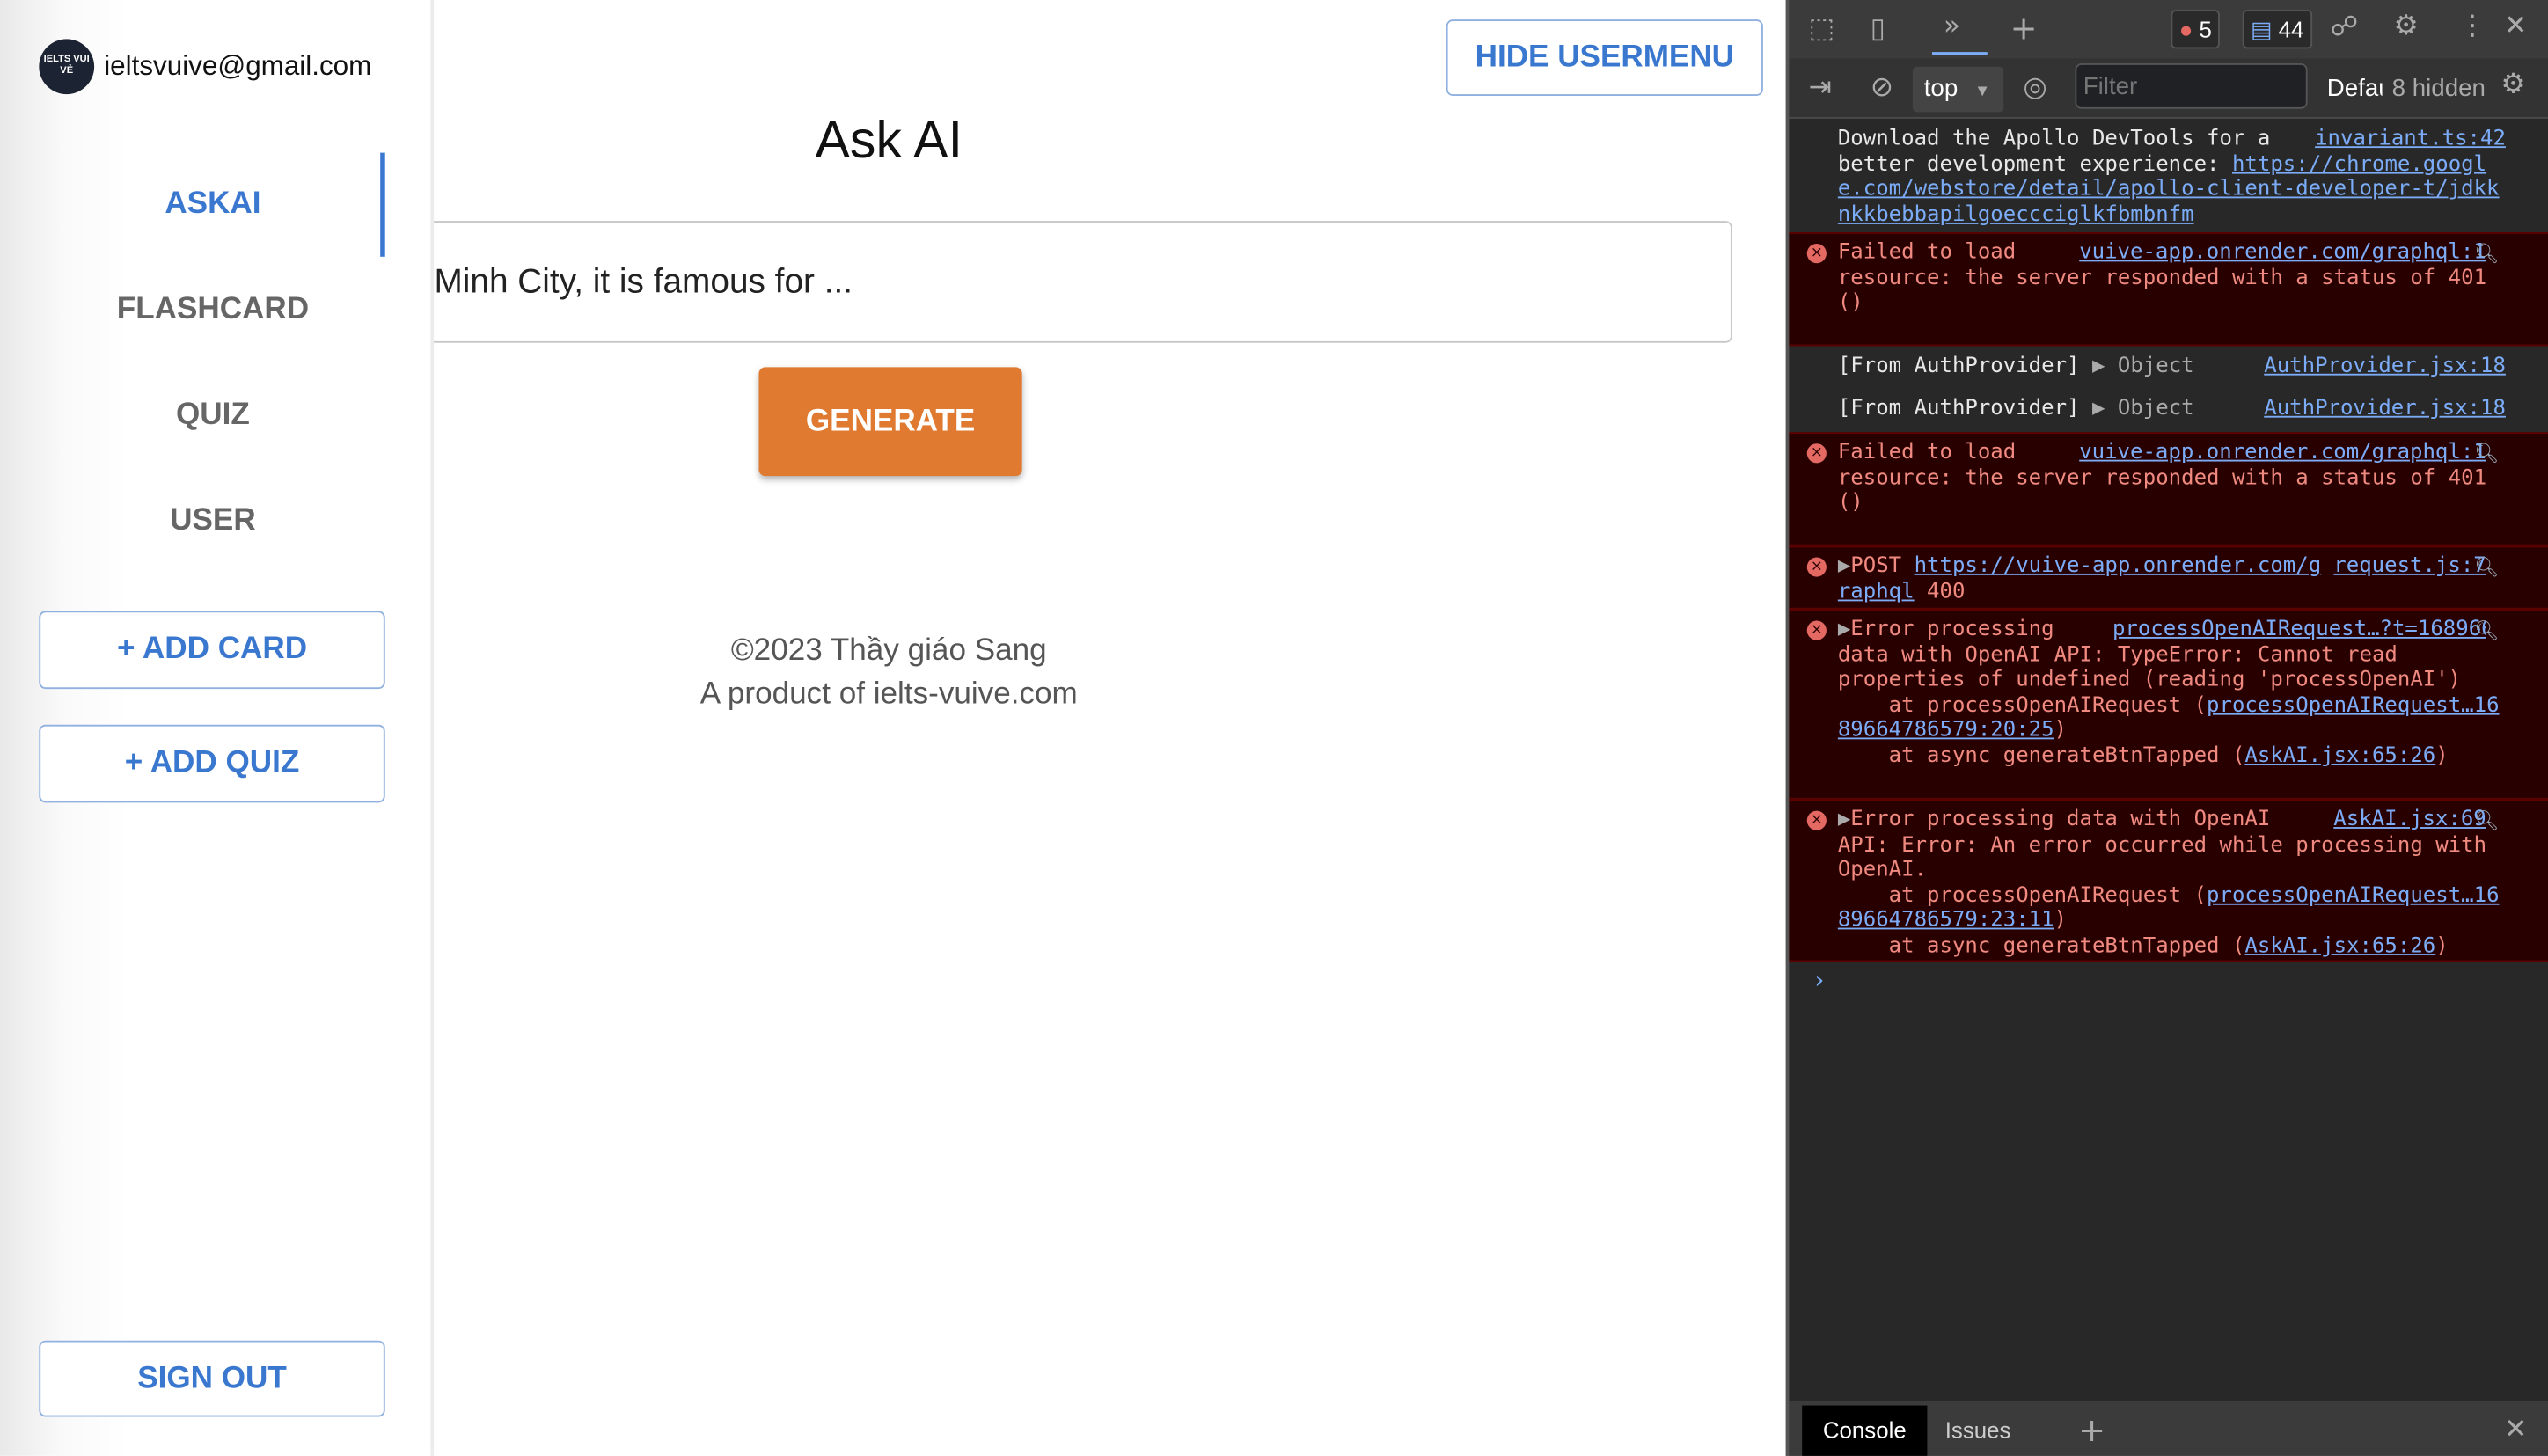 The width and height of the screenshot is (2548, 1456). What do you see at coordinates (213, 205) in the screenshot?
I see `nav-askai: ASKAI` at bounding box center [213, 205].